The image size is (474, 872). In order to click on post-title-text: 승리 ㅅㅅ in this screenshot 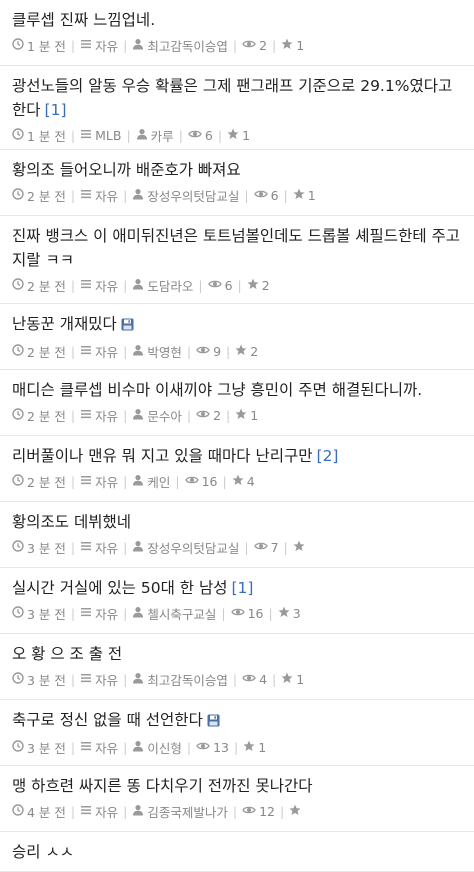, I will do `click(43, 852)`.